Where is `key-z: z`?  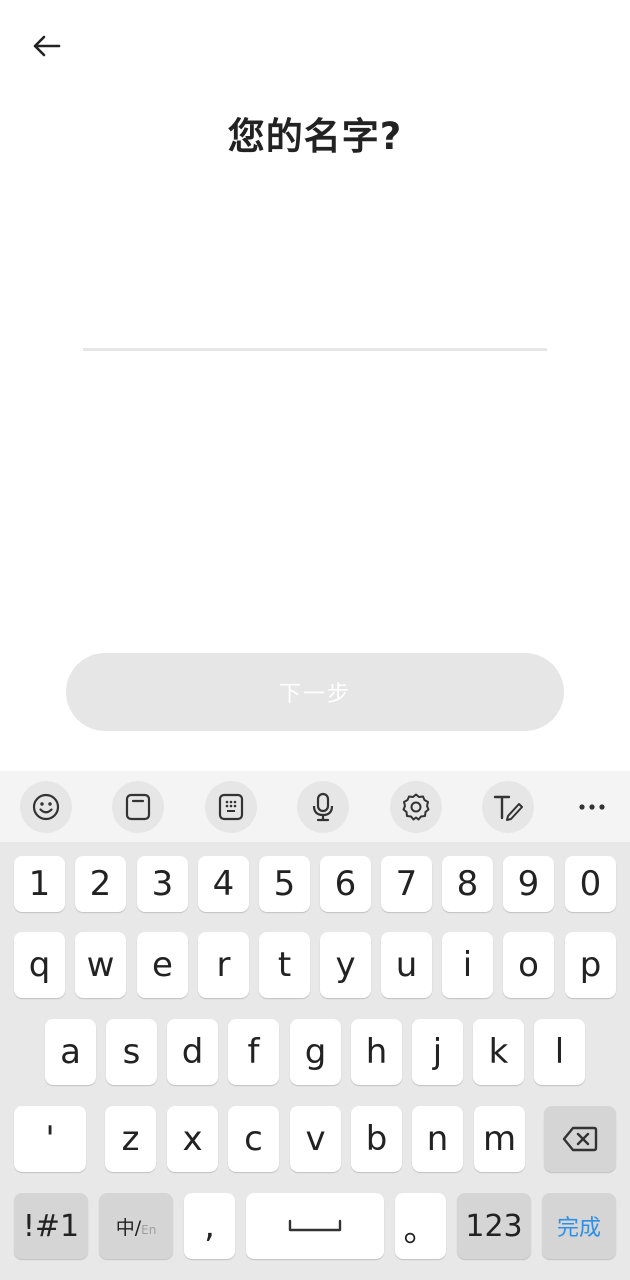
key-z: z is located at coordinates (130, 1139).